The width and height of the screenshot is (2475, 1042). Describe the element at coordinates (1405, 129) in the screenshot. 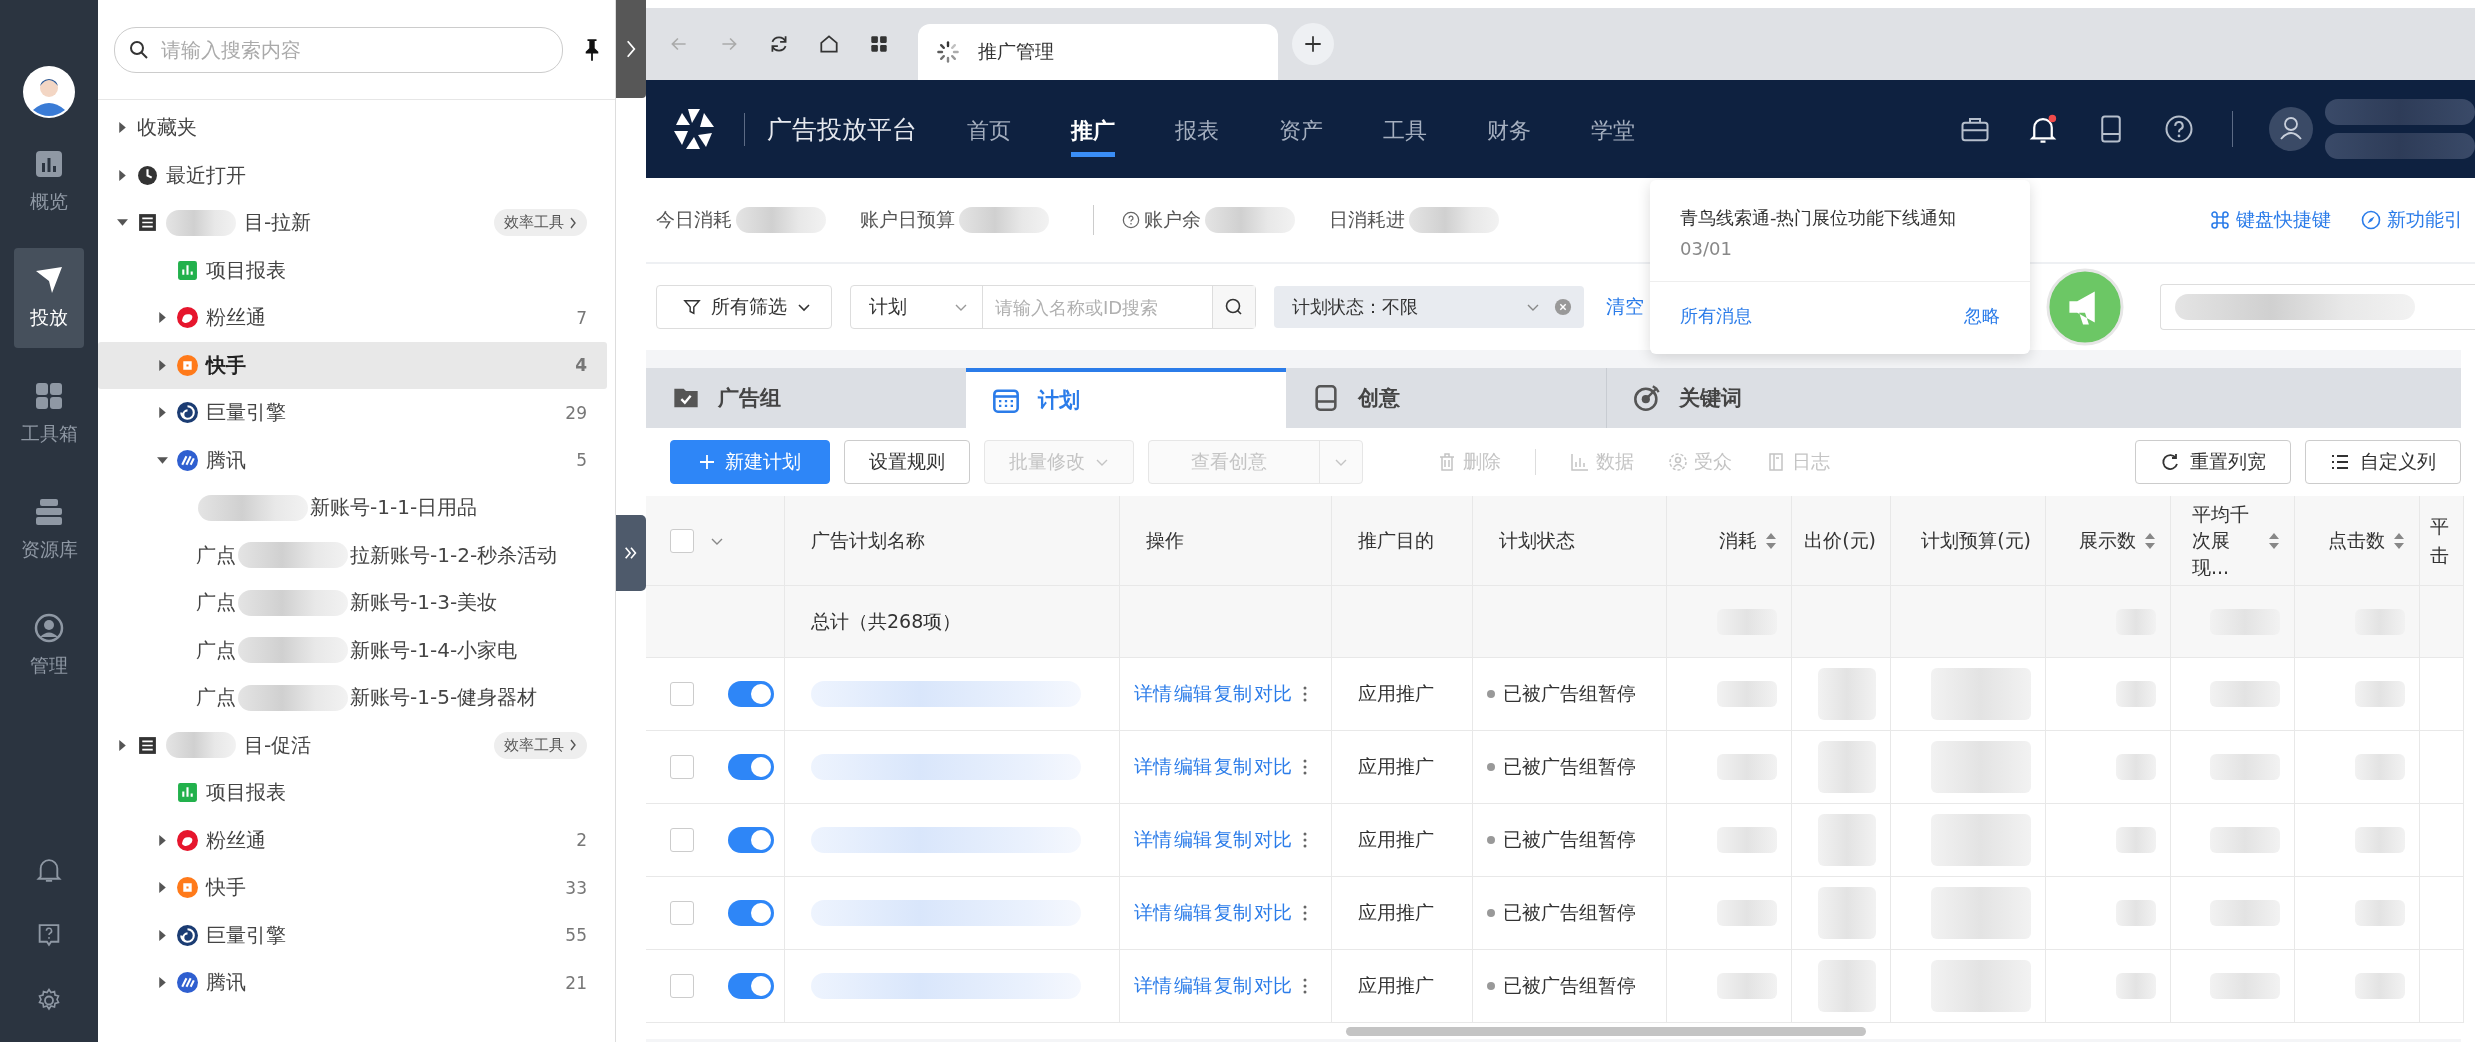

I see `nav-tab: 工具` at that location.